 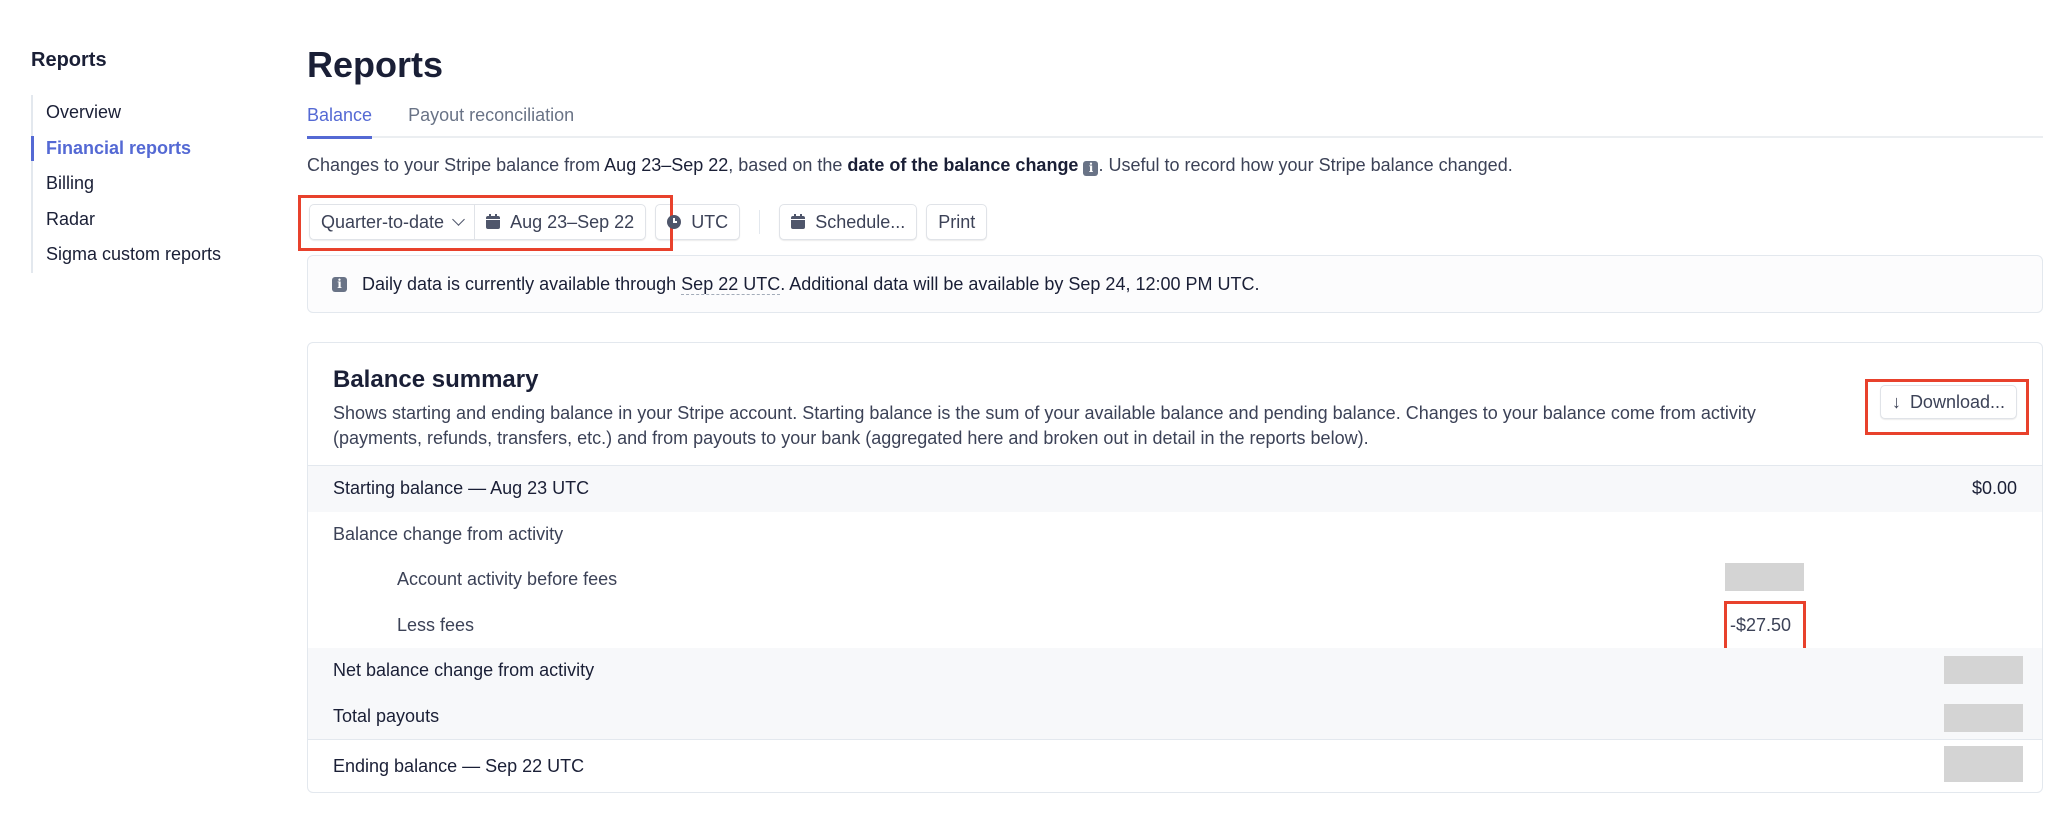 I want to click on row-label: Less fees, so click(x=436, y=624).